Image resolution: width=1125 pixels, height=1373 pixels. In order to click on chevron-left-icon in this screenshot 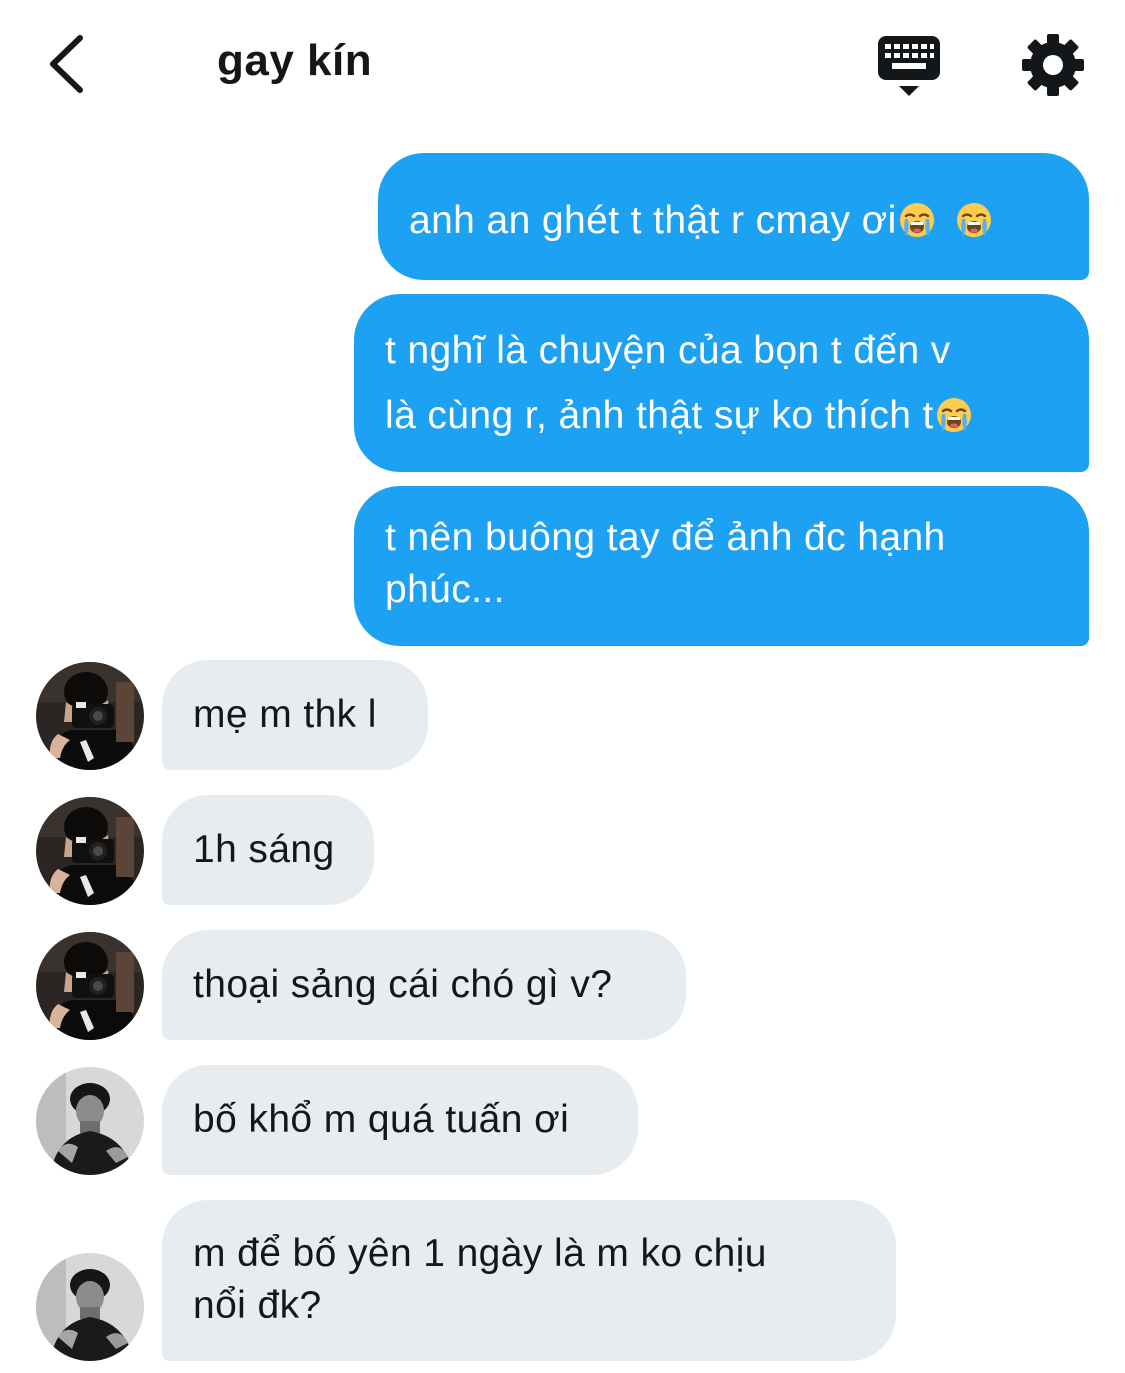, I will do `click(66, 64)`.